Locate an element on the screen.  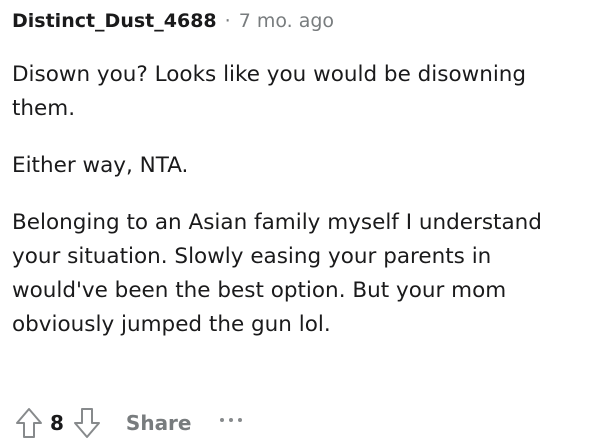
downvote-button is located at coordinates (87, 423).